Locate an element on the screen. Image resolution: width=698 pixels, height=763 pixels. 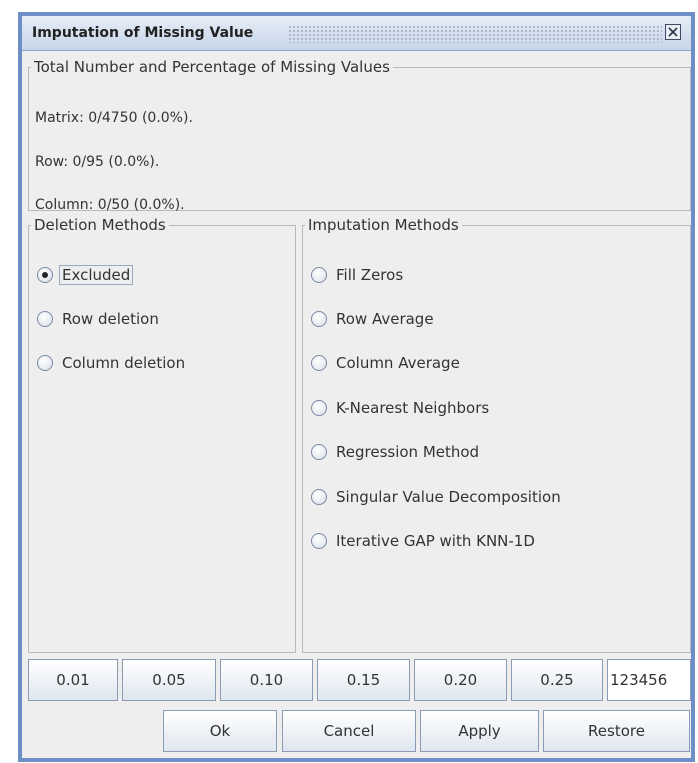
radio-label: K-Nearest Neighbors is located at coordinates (413, 408).